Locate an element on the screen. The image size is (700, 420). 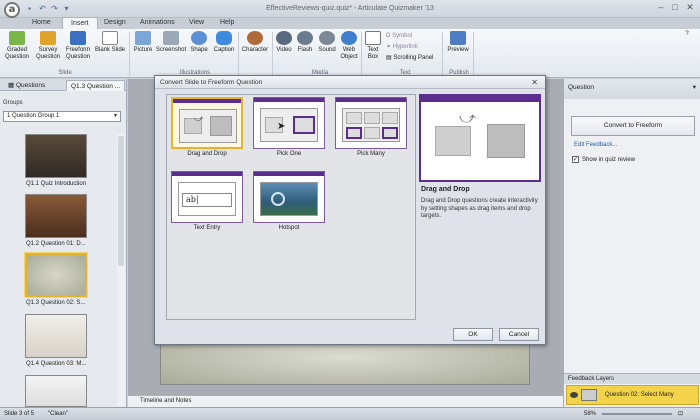
caption-button: Caption is located at coordinates (224, 42).